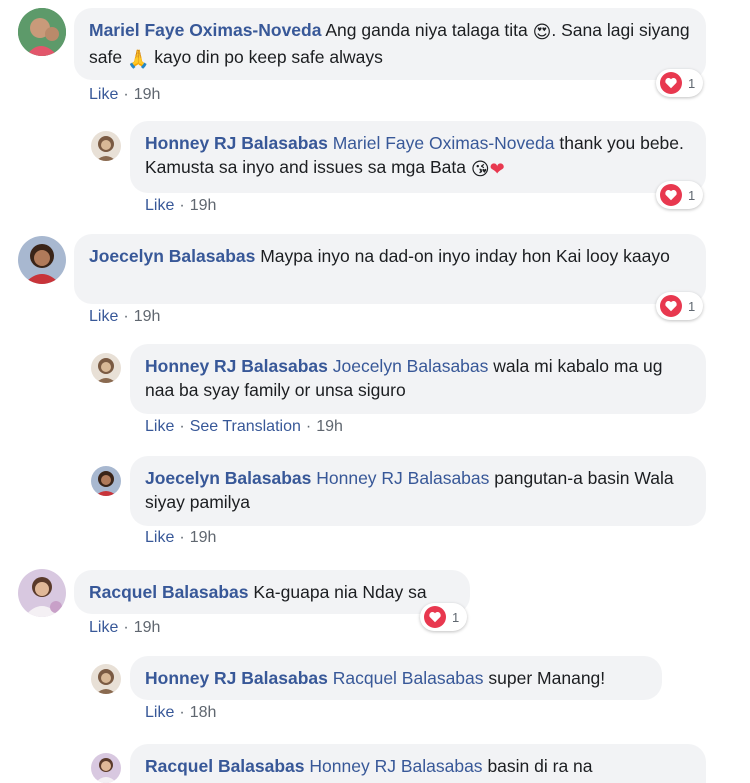 This screenshot has width=750, height=783. What do you see at coordinates (411, 366) in the screenshot?
I see `mention-link: Joecelyn Balasabas` at bounding box center [411, 366].